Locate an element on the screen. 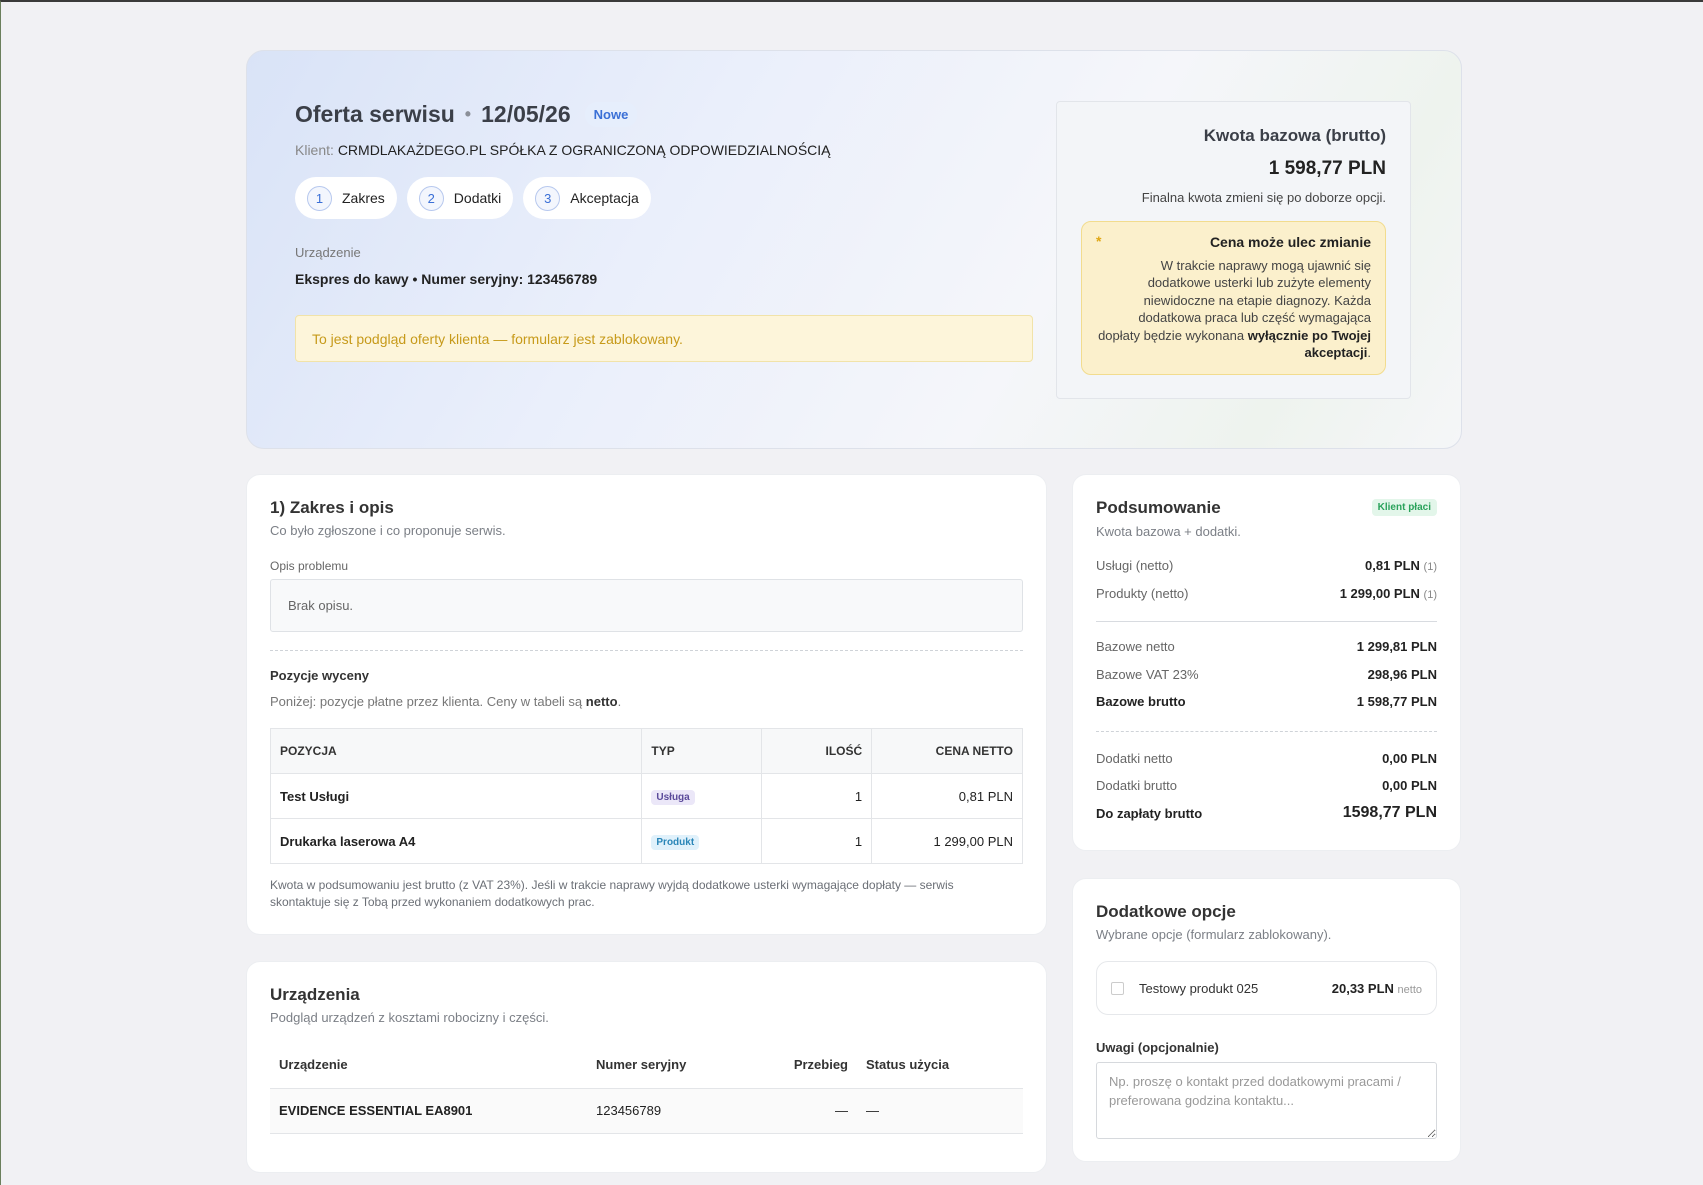 This screenshot has width=1703, height=1185. table-header-row: POZYCJA TYP ILOŚĆ CENA NETTO is located at coordinates (646, 751).